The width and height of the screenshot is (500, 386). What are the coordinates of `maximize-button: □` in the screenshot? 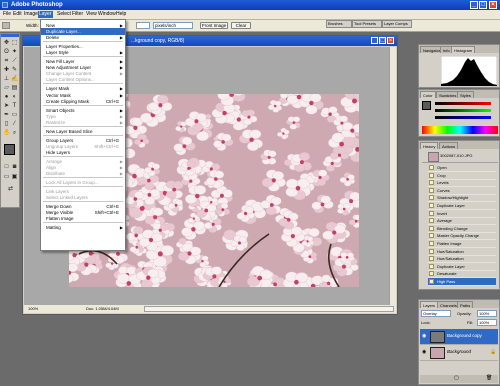 It's located at (483, 5).